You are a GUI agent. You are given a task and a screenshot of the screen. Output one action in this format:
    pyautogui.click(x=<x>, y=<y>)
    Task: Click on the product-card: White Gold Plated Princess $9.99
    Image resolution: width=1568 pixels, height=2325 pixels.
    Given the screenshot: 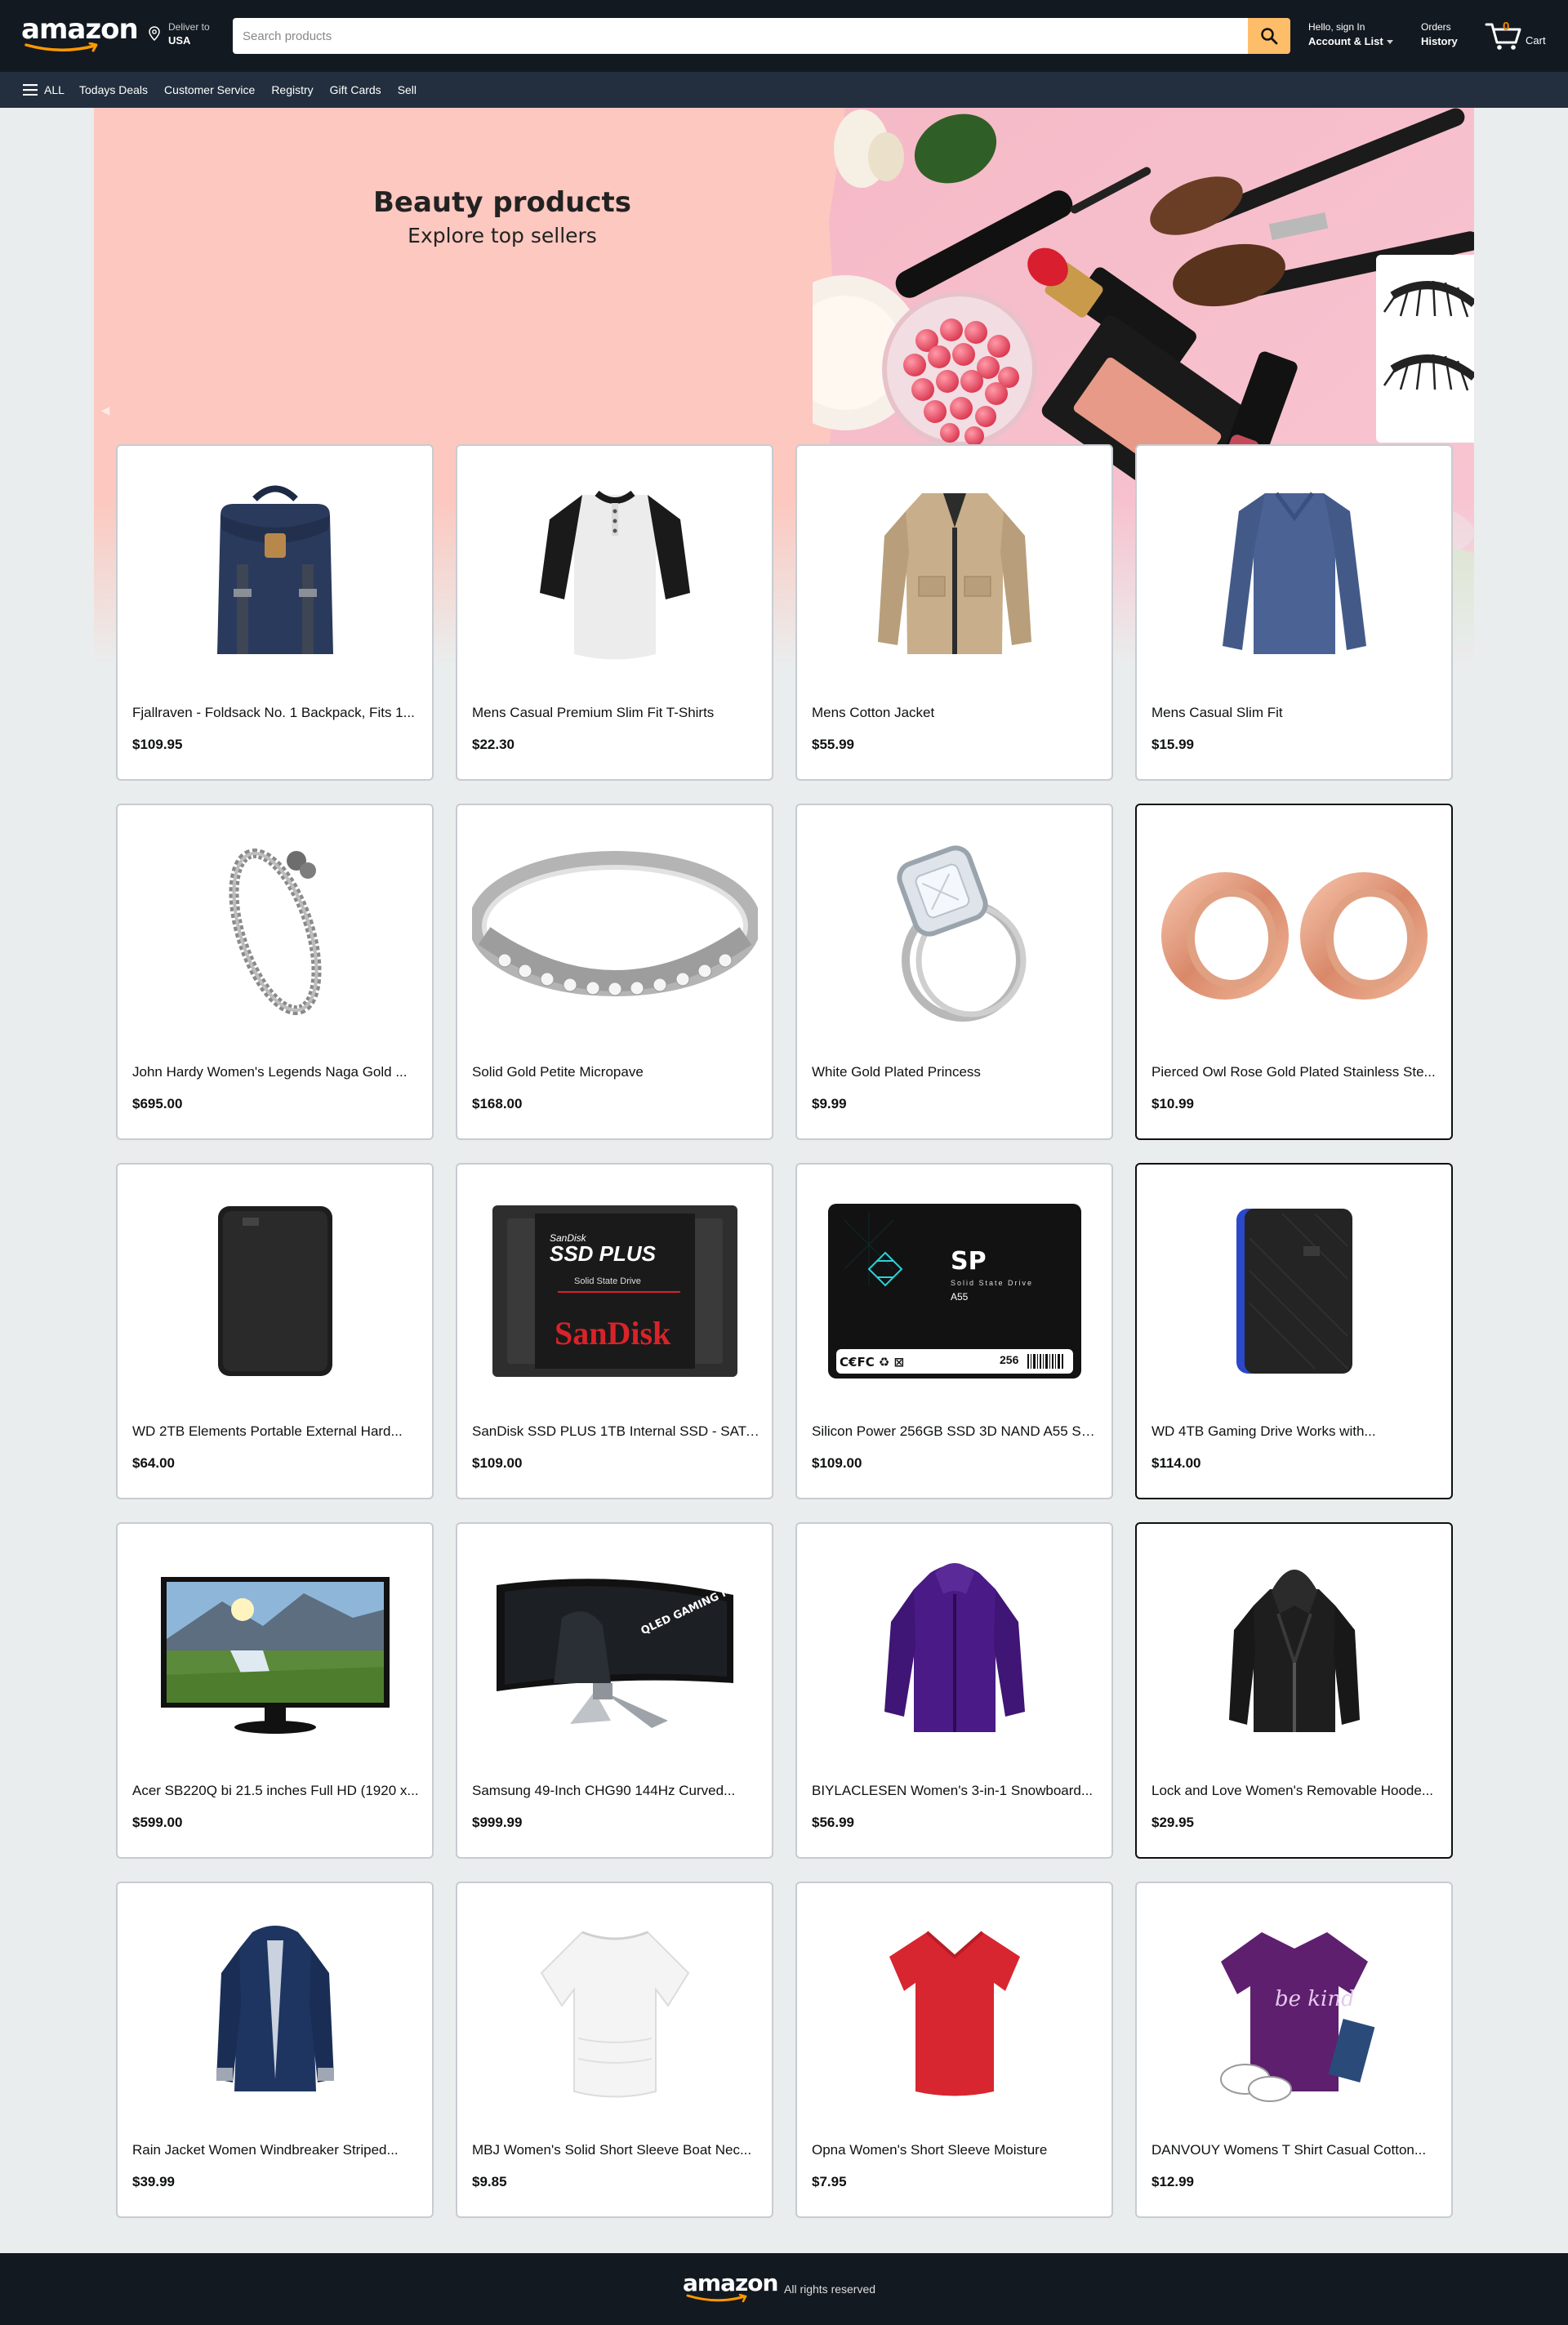 What is the action you would take?
    pyautogui.click(x=954, y=972)
    